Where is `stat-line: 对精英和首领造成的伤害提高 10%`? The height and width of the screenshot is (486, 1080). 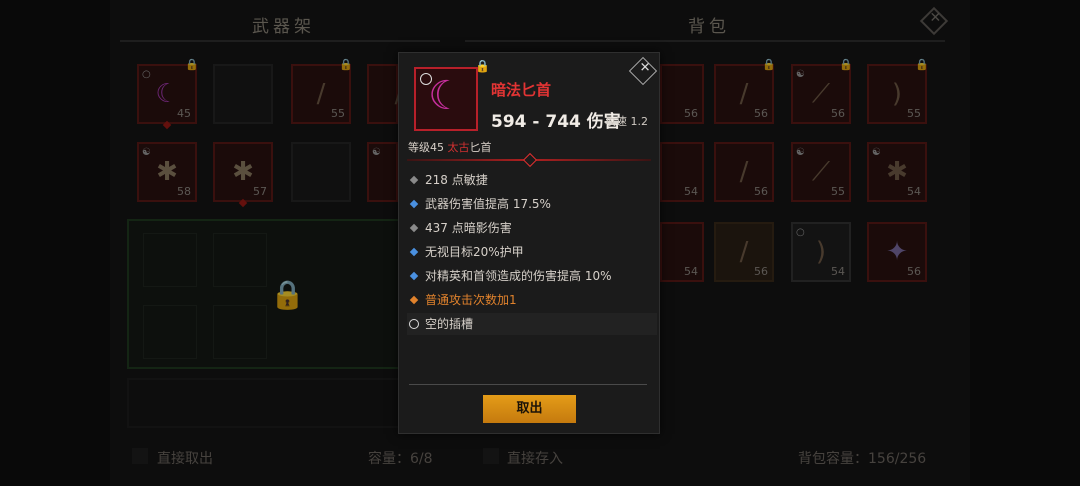 stat-line: 对精英和首领造成的伤害提高 10% is located at coordinates (532, 276).